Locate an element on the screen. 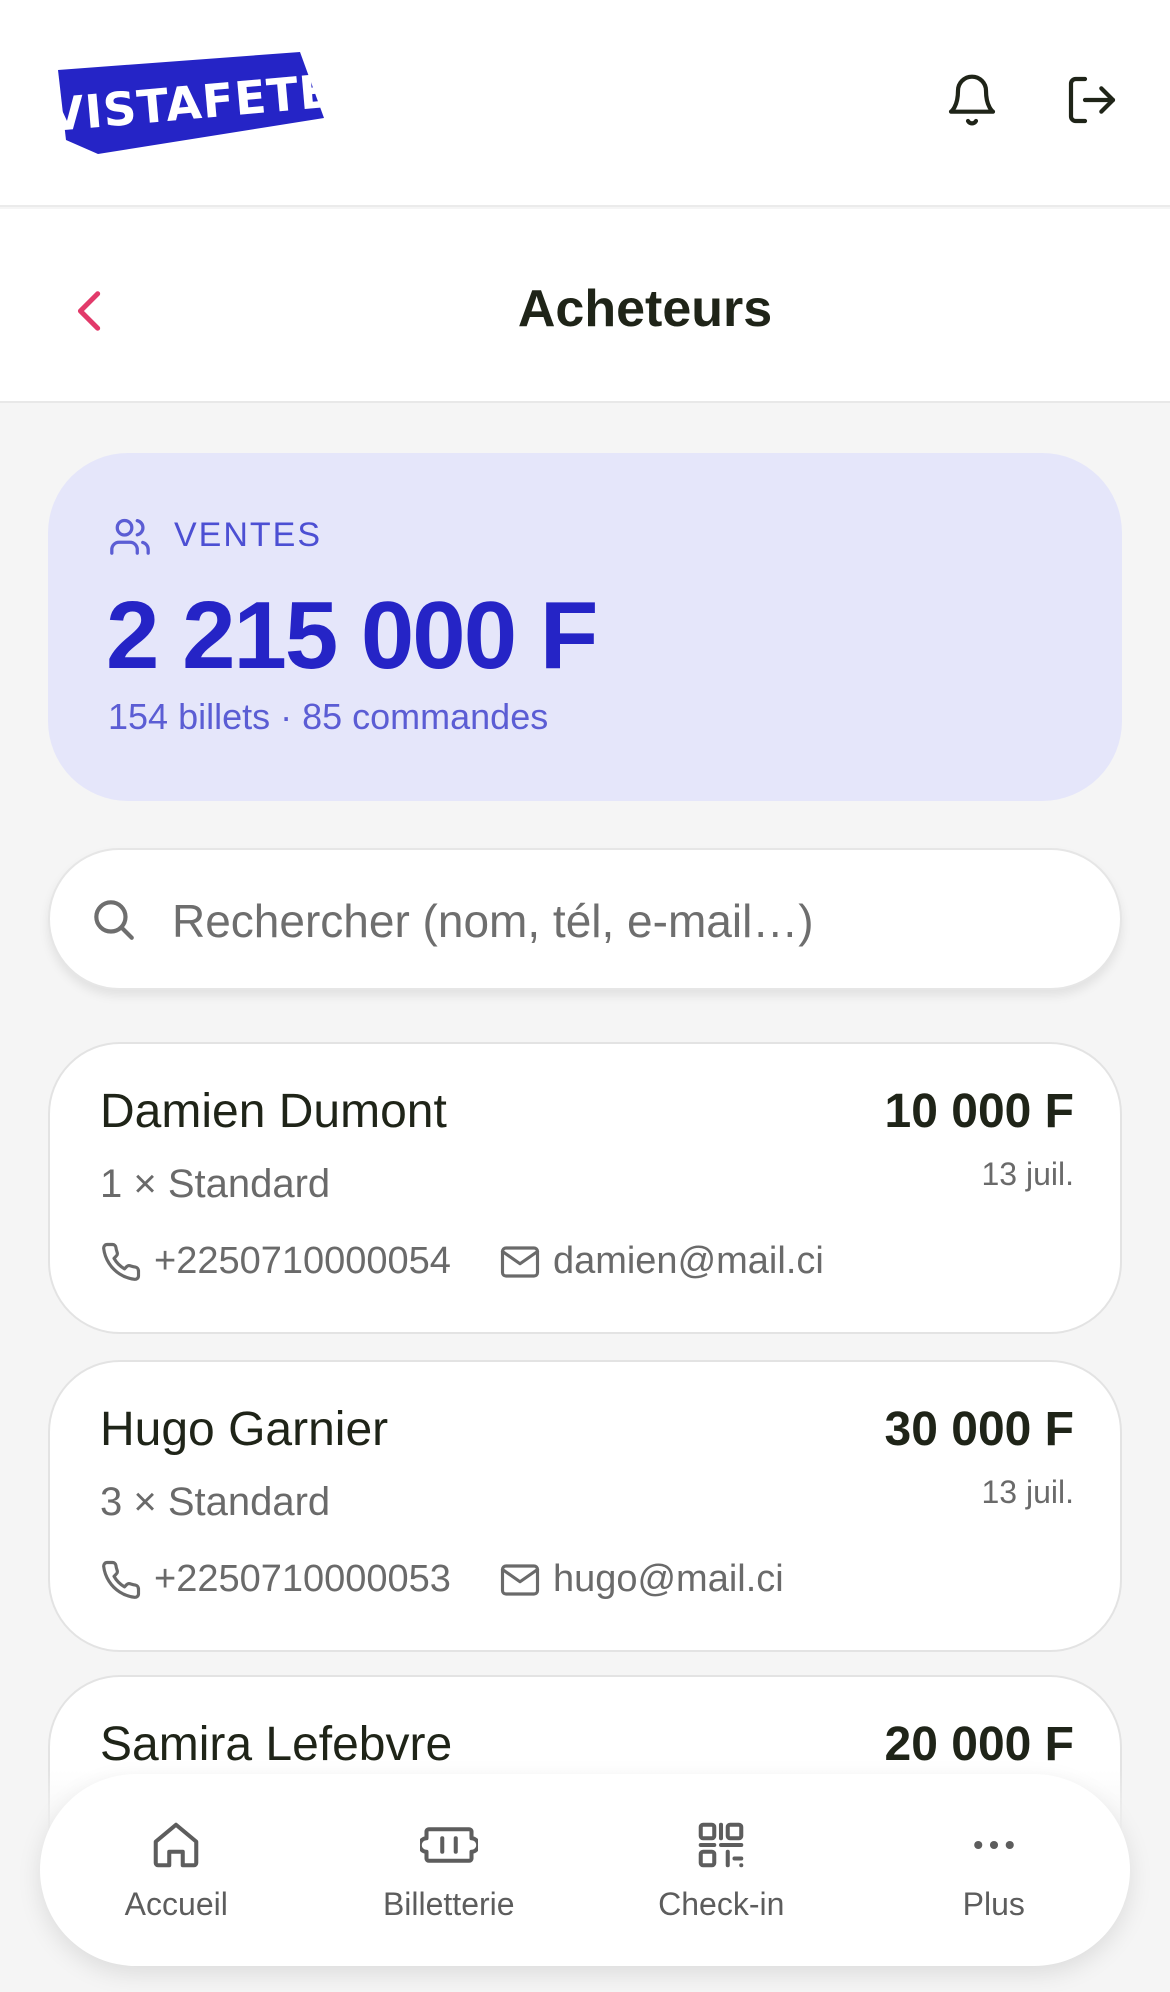 Image resolution: width=1170 pixels, height=1992 pixels. search-input is located at coordinates (622, 921).